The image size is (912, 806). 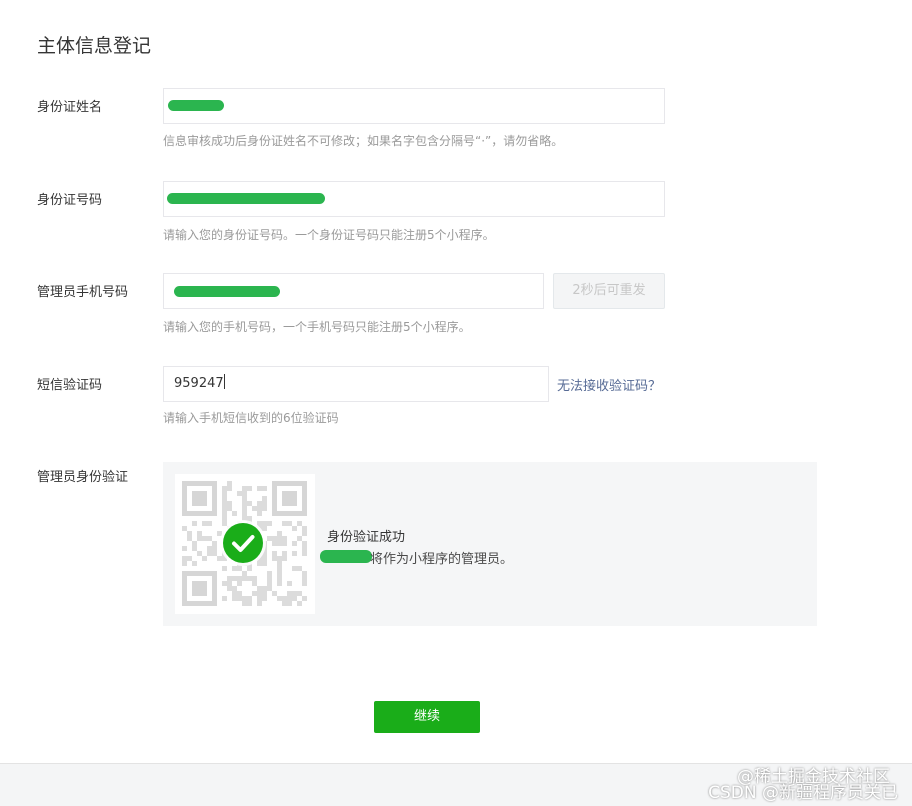 What do you see at coordinates (363, 141) in the screenshot?
I see `id-name-hint: 信息审核成功后身份证姓名不可修改；如果名字包含分隔号“·”，请勿省略。` at bounding box center [363, 141].